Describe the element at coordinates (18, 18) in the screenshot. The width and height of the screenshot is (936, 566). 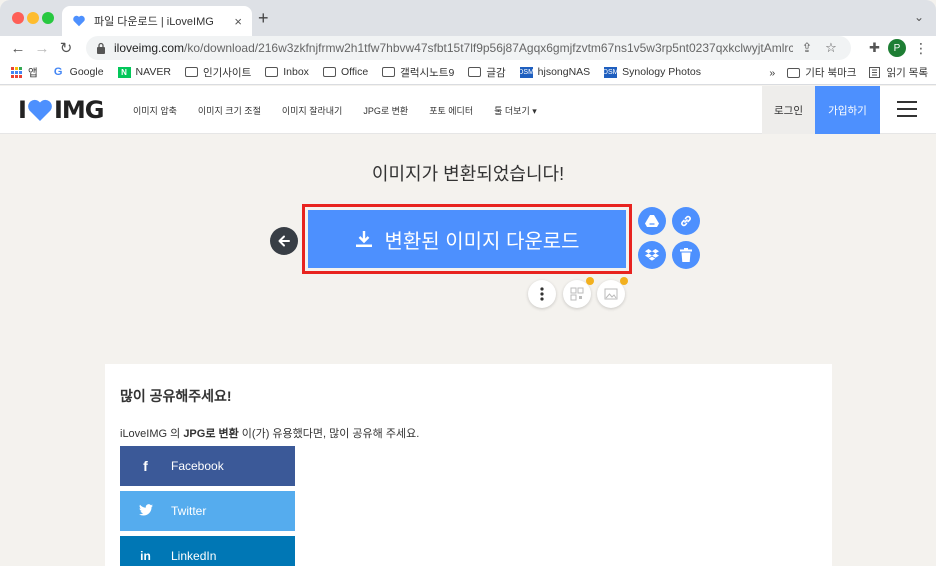
I see `close-window-button` at that location.